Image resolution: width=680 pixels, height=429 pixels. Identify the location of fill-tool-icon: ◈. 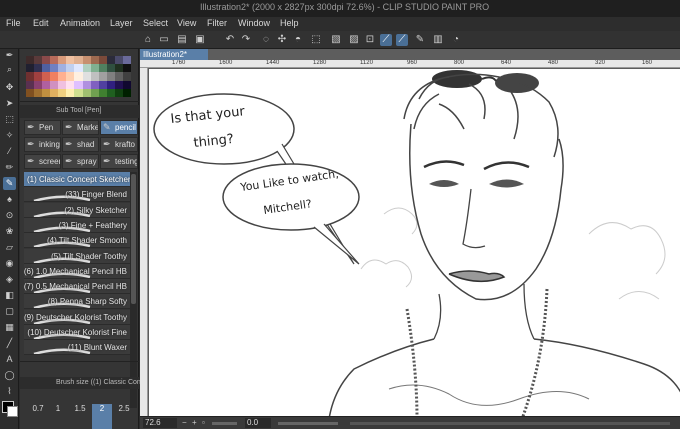
(9, 279).